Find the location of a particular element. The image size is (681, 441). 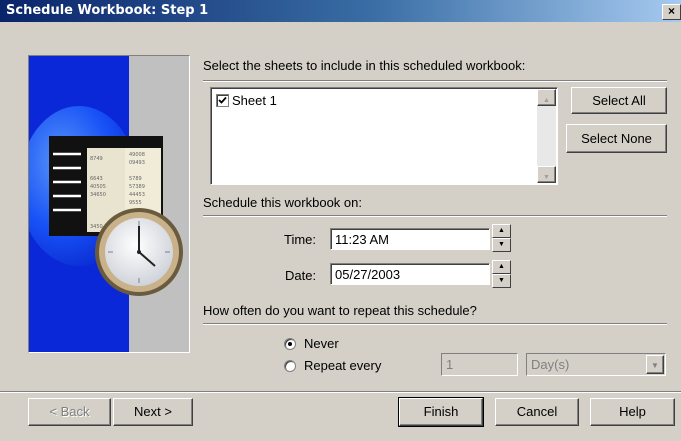

date-up-button: ▲ is located at coordinates (501, 267).